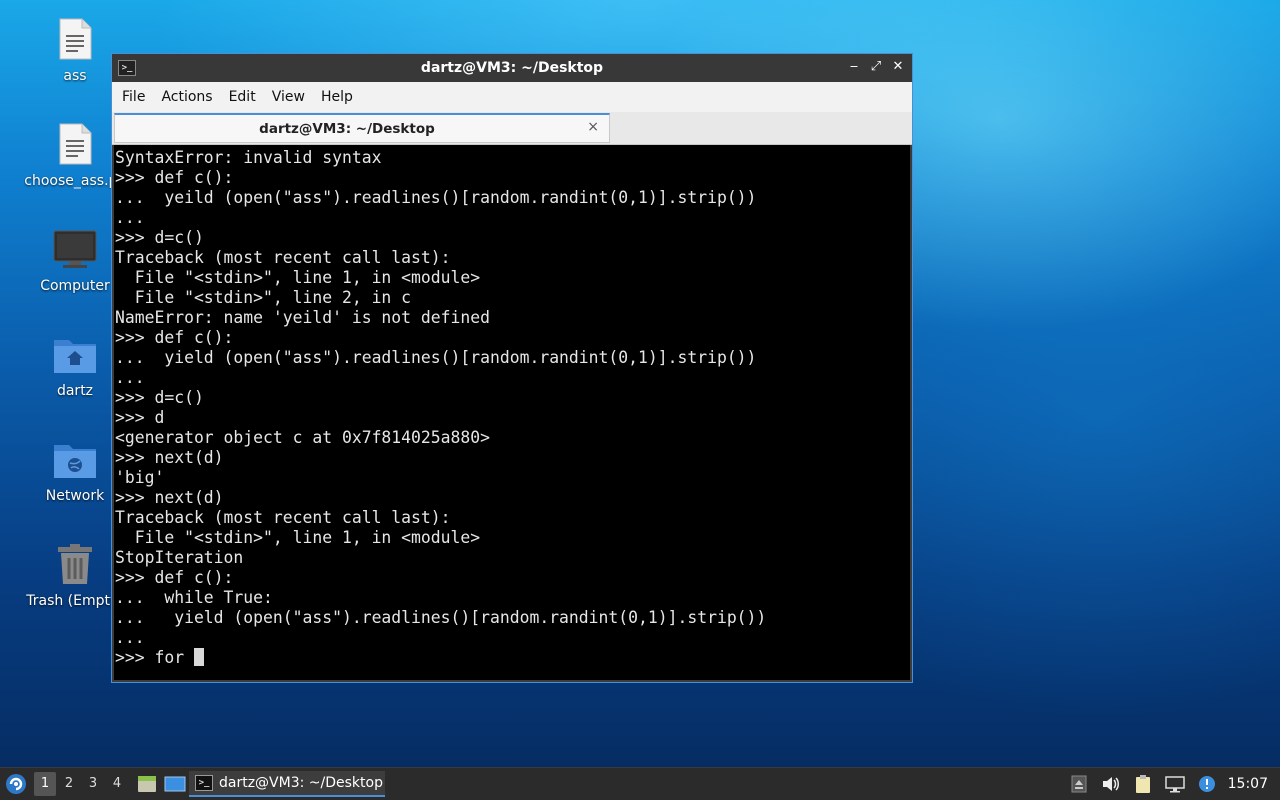 This screenshot has height=800, width=1280. Describe the element at coordinates (248, 157) in the screenshot. I see `terminal-line: SyntaxError: invalid syntax` at that location.